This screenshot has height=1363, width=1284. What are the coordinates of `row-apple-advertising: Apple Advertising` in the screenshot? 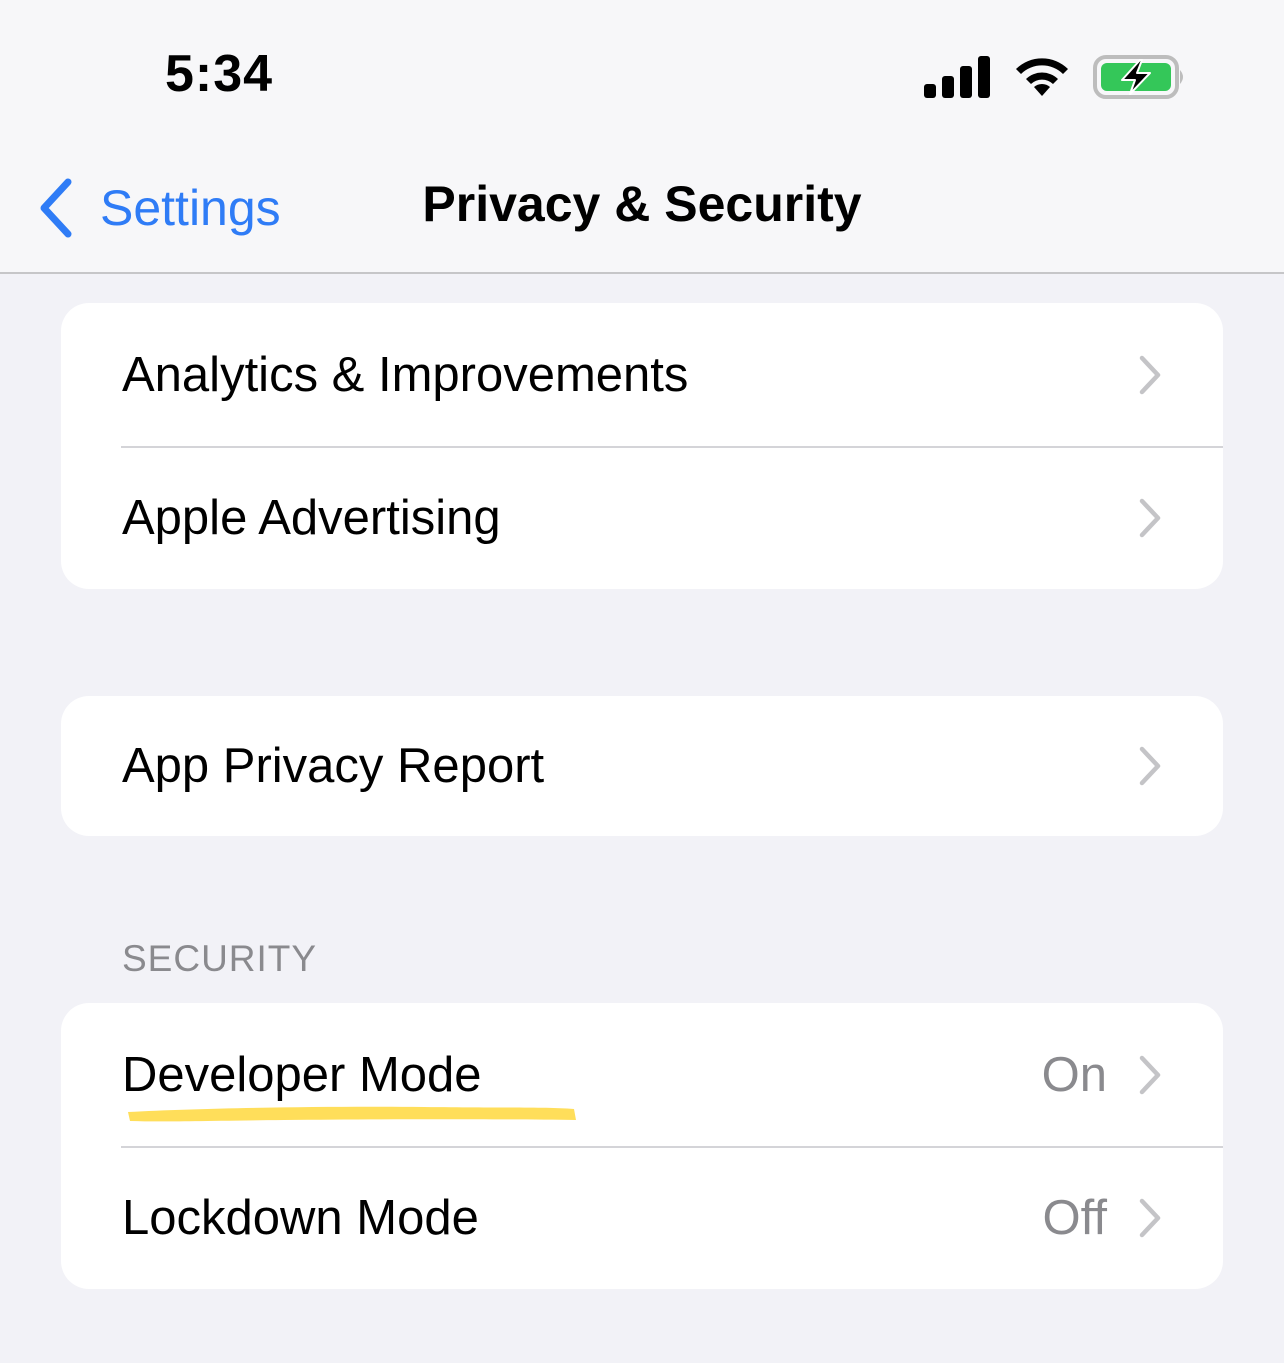 It's located at (642, 517).